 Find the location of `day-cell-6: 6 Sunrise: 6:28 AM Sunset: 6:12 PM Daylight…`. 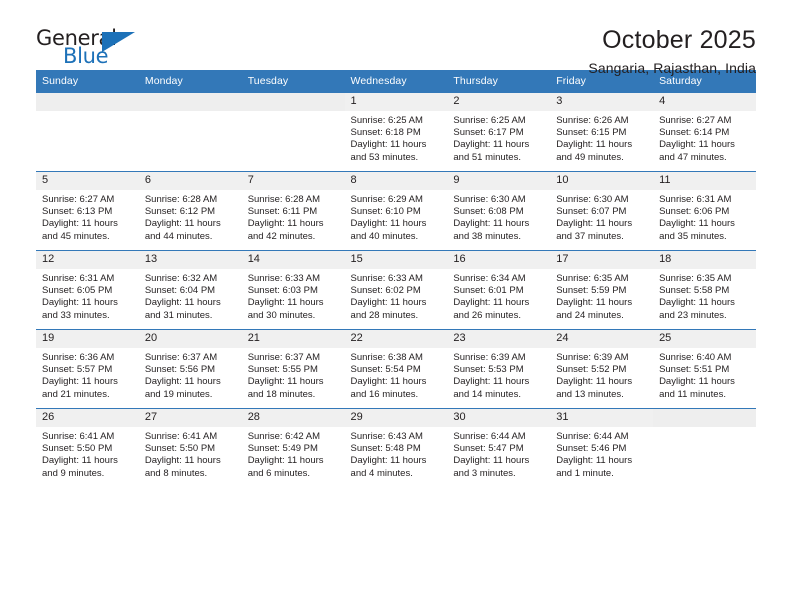

day-cell-6: 6 Sunrise: 6:28 AM Sunset: 6:12 PM Daylight… is located at coordinates (190, 211).